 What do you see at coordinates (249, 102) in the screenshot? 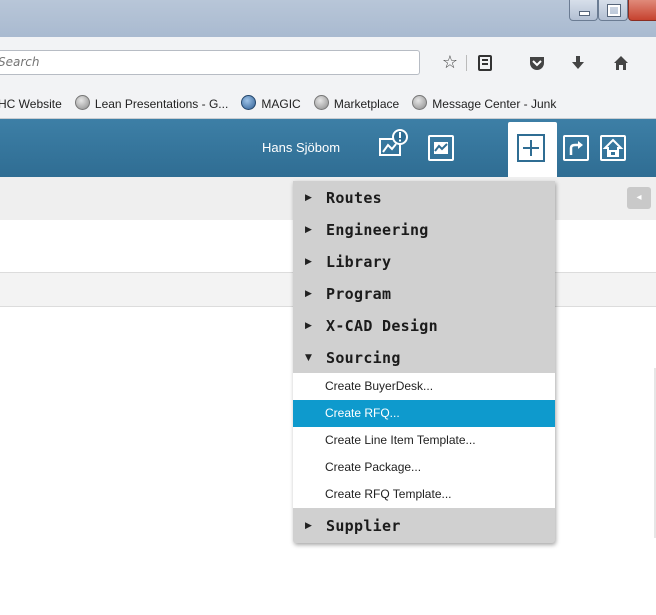
I see `magic-icon` at bounding box center [249, 102].